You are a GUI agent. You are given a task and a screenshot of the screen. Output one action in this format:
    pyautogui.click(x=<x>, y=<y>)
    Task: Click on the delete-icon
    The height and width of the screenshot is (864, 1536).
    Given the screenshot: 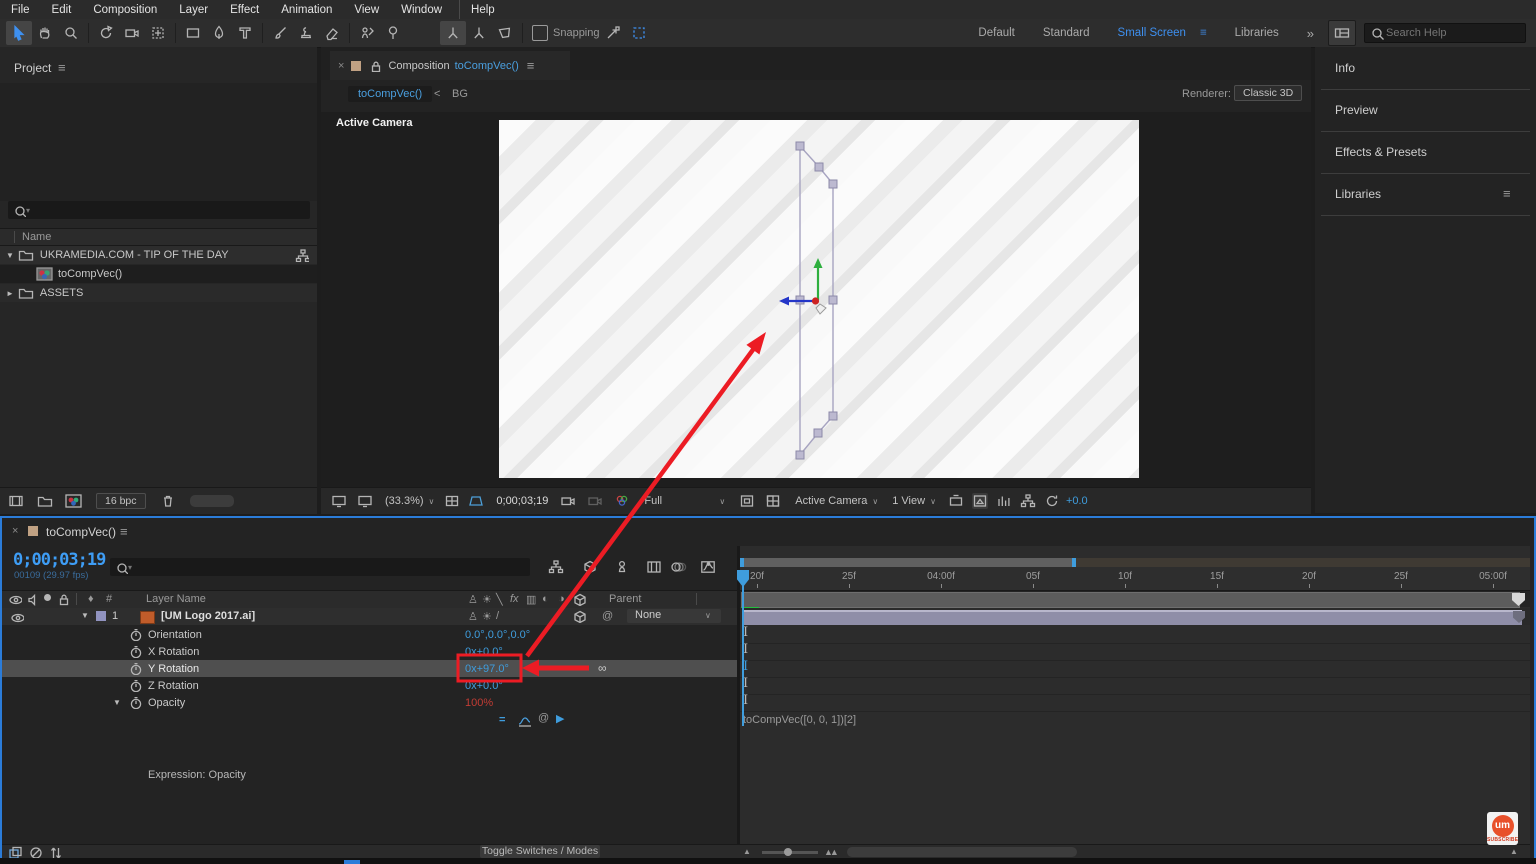 What is the action you would take?
    pyautogui.click(x=168, y=501)
    